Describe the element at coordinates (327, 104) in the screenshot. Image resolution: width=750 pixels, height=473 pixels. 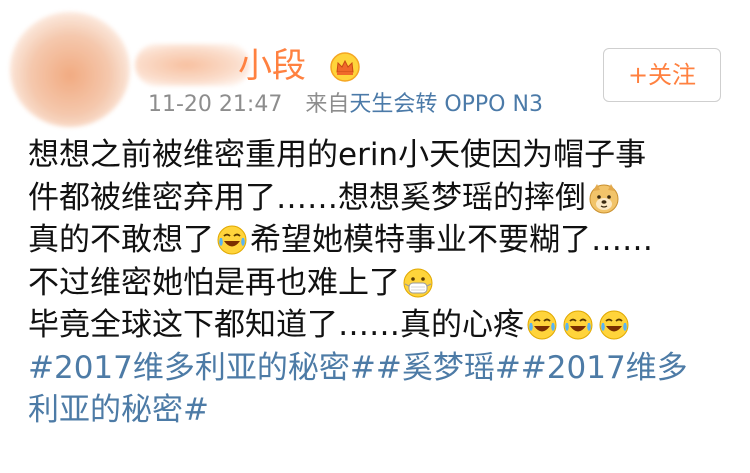
I see `source-label: 来自` at that location.